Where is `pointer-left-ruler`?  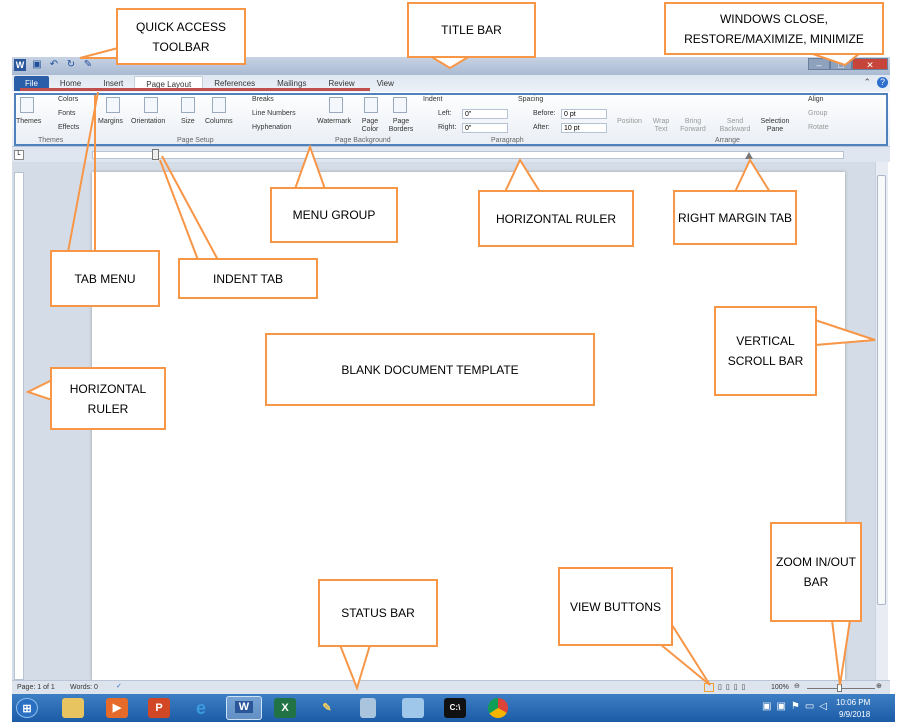
pointer-left-ruler is located at coordinates (39, 390).